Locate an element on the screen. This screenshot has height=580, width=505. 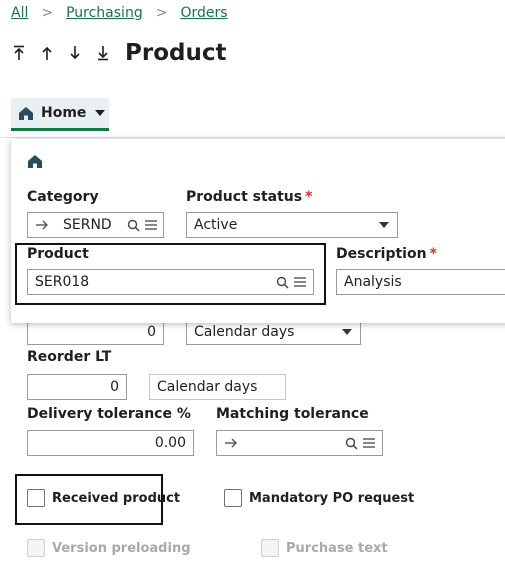
product-status-label: Product status * is located at coordinates (249, 197).